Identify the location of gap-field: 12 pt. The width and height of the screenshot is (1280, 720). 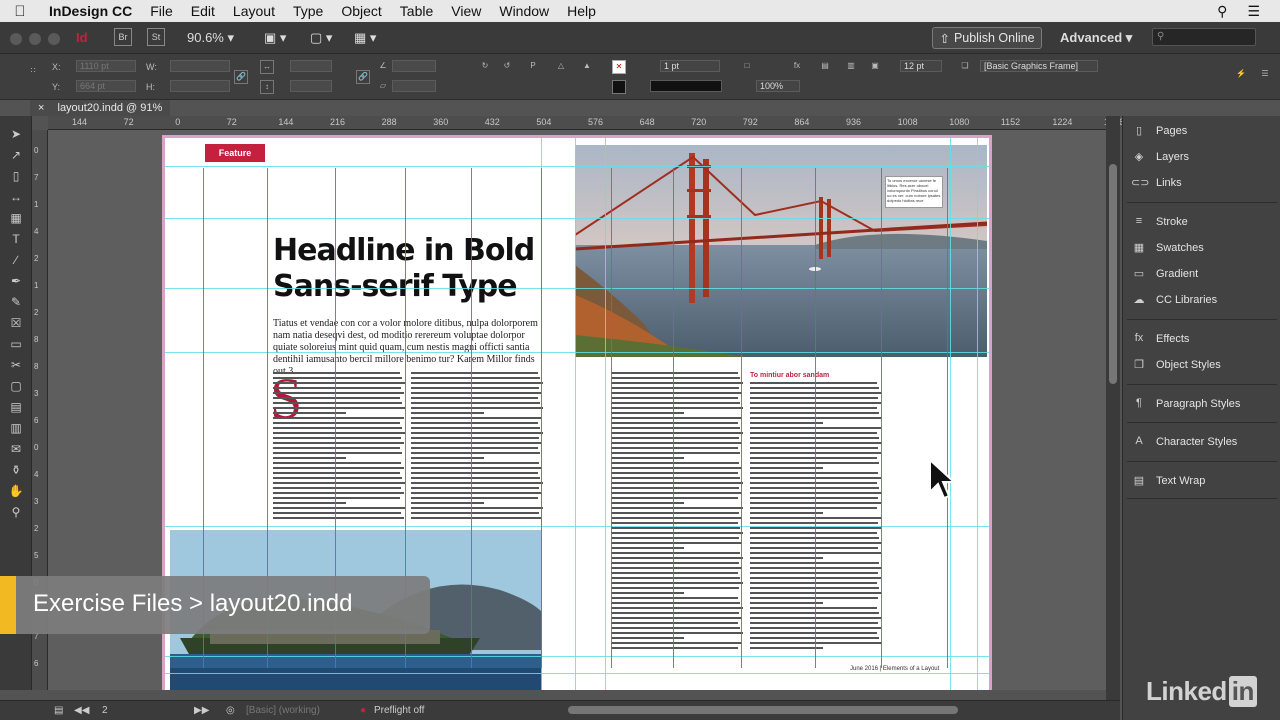
(921, 66).